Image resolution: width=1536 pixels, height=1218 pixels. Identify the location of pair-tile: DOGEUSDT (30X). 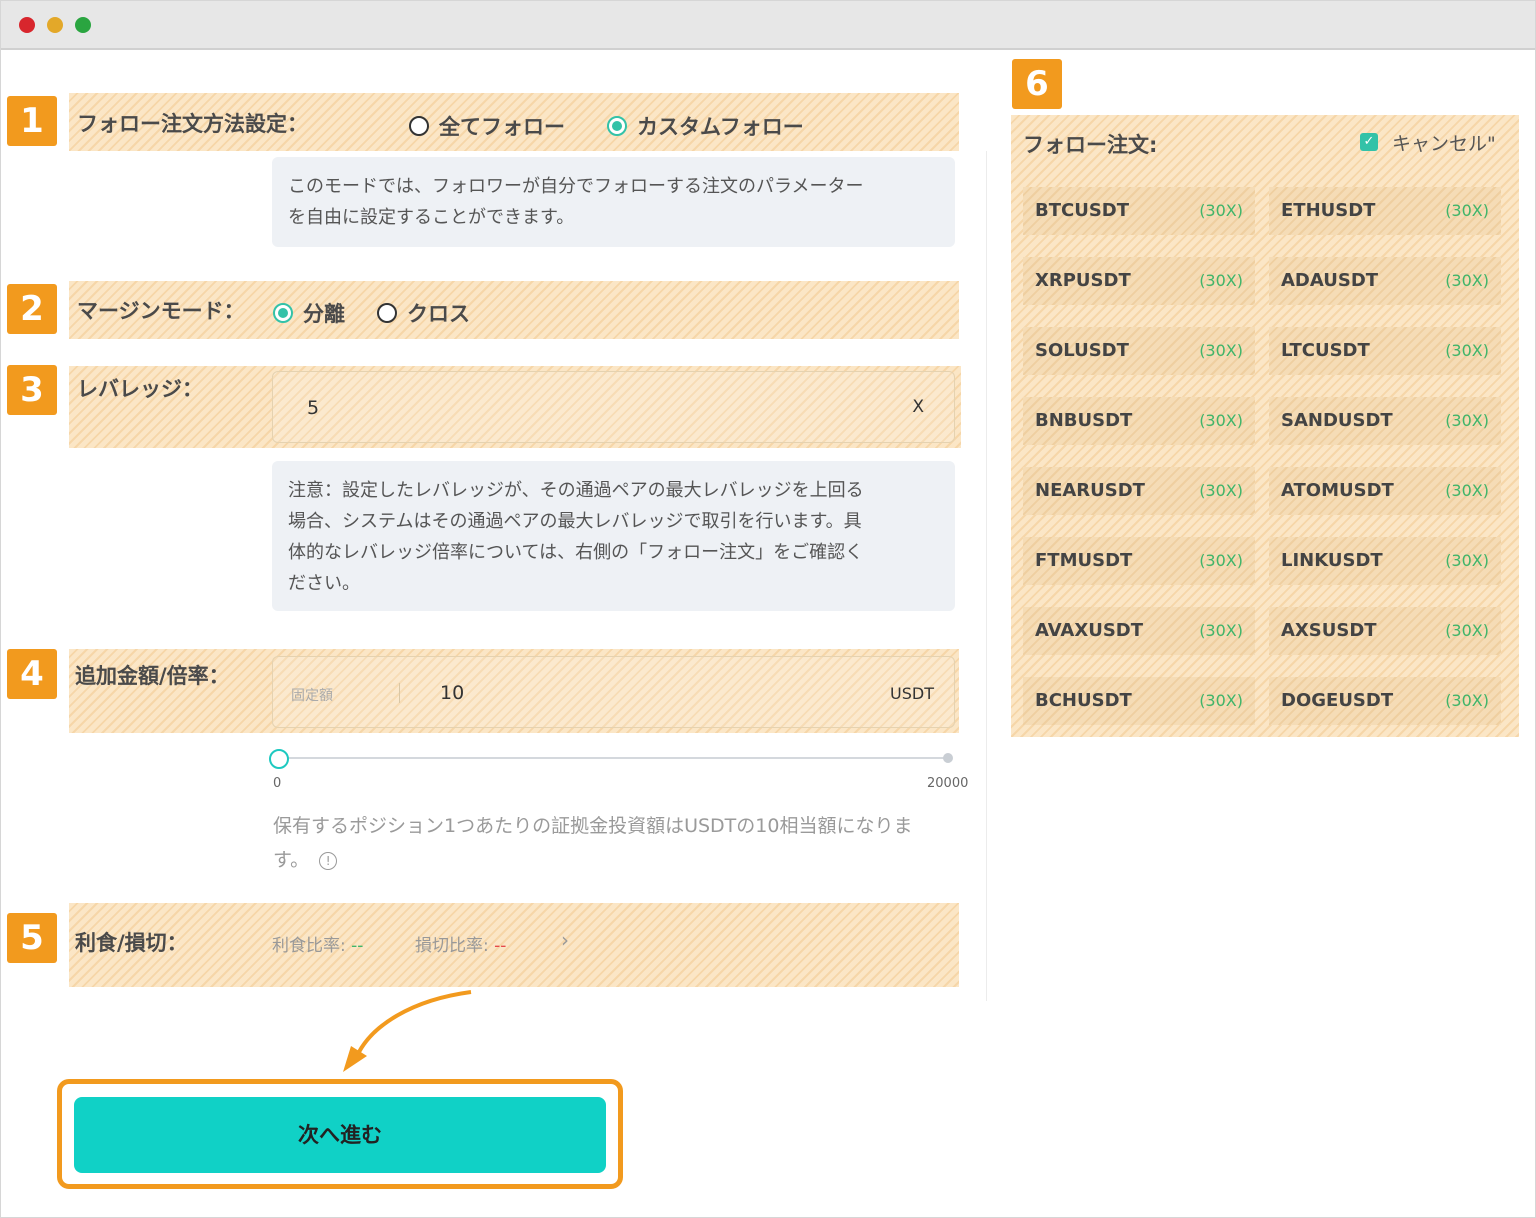
(1385, 701).